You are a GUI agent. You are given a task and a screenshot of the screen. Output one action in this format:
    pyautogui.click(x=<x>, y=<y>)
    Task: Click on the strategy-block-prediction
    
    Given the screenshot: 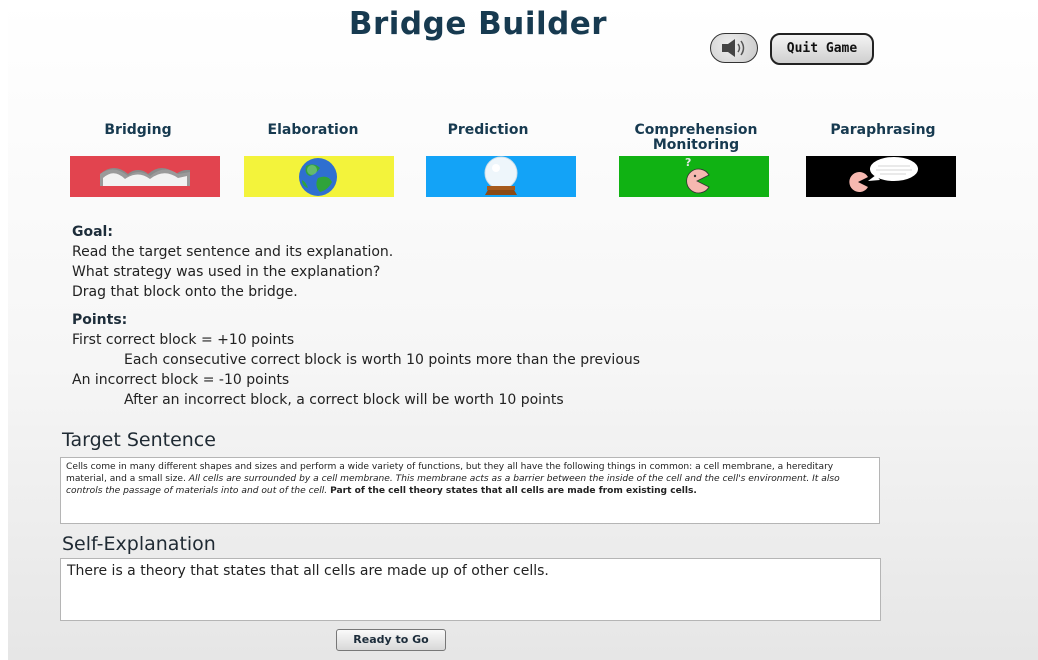 What is the action you would take?
    pyautogui.click(x=501, y=176)
    